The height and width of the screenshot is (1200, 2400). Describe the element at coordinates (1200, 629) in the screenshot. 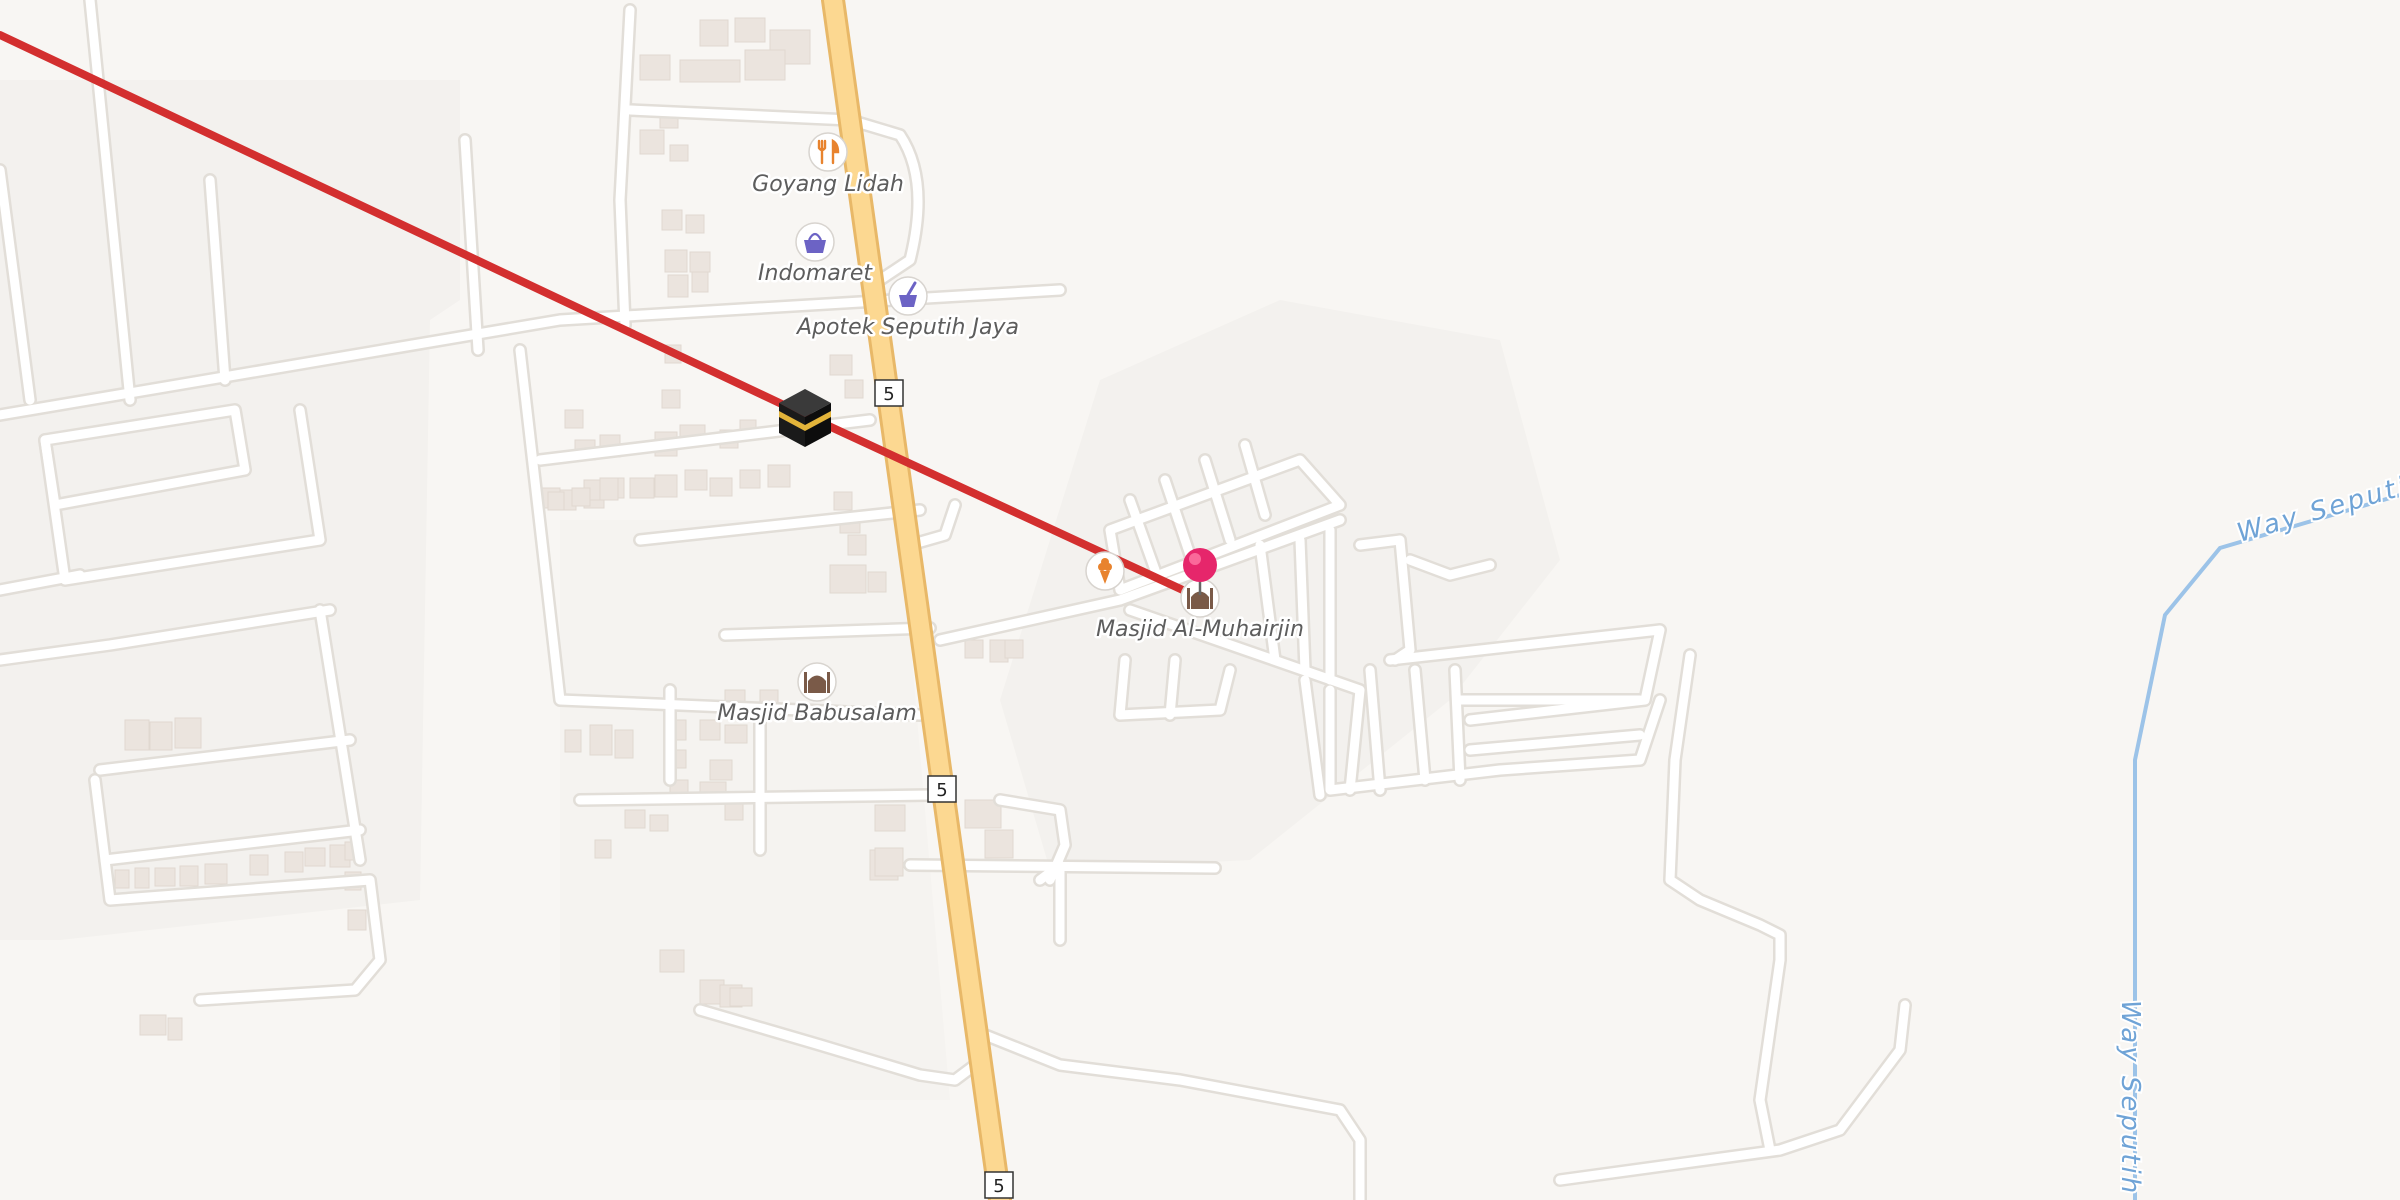

I see `poi-label: Masjid Al-Muhairjin` at that location.